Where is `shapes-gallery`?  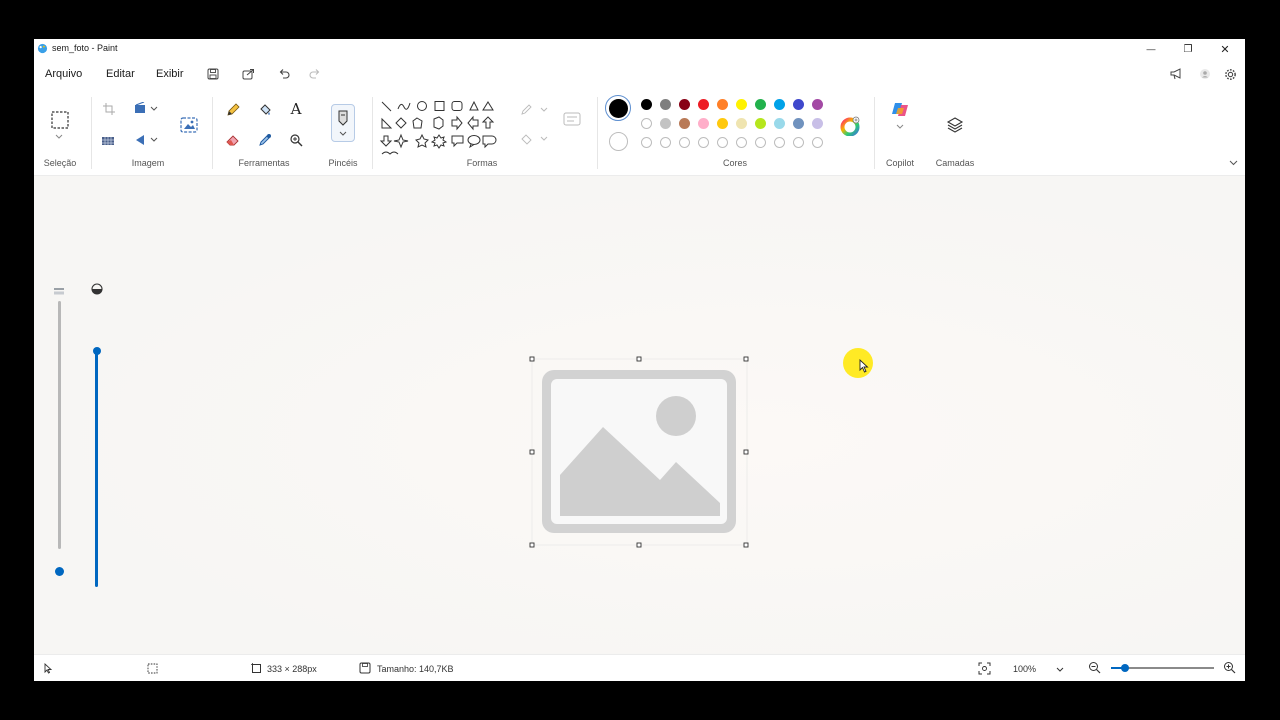 shapes-gallery is located at coordinates (440, 129).